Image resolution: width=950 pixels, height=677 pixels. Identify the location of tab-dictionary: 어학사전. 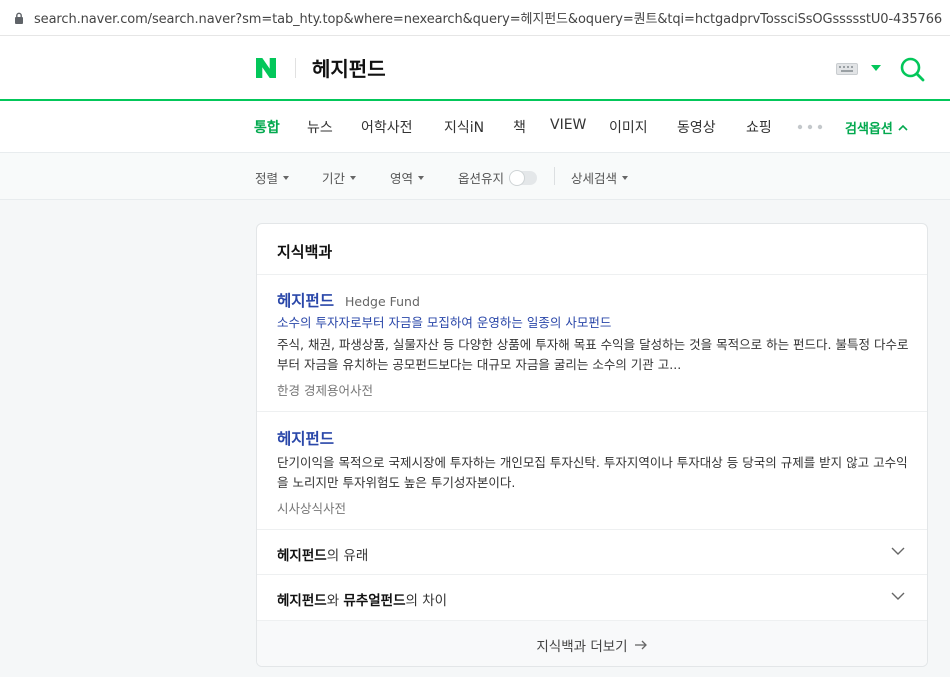
(387, 127).